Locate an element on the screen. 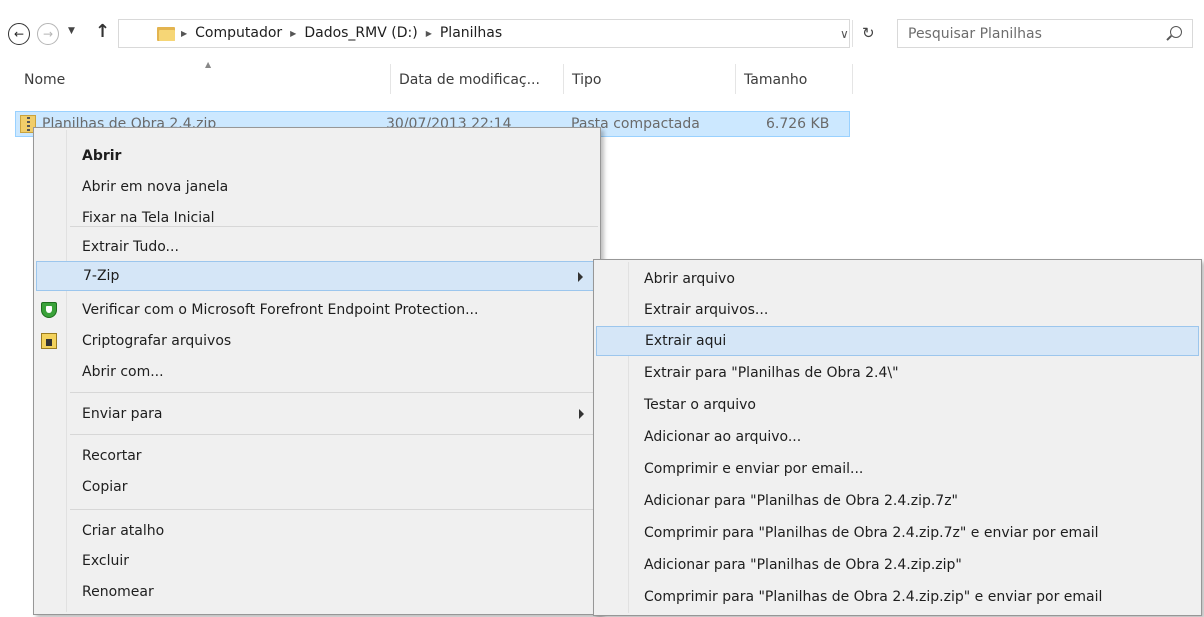  search-input is located at coordinates (1028, 33).